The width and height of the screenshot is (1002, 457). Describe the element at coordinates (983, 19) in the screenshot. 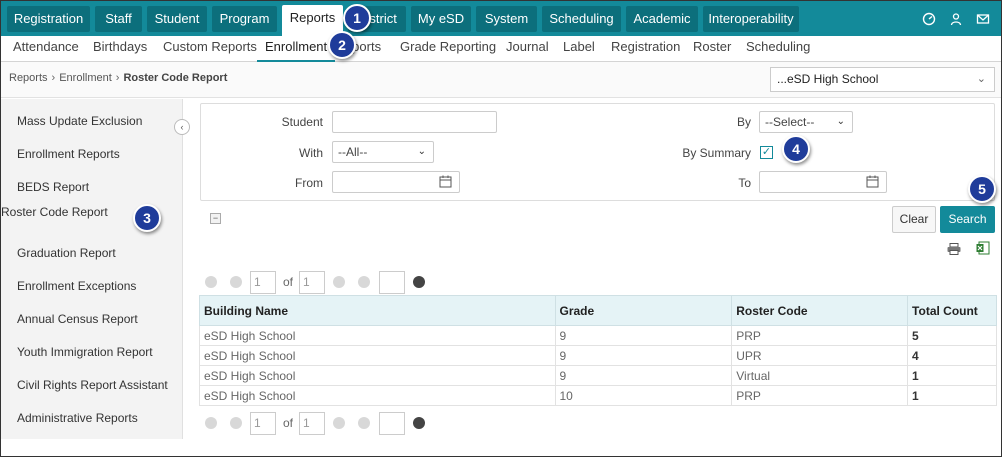

I see `mail-icon` at that location.